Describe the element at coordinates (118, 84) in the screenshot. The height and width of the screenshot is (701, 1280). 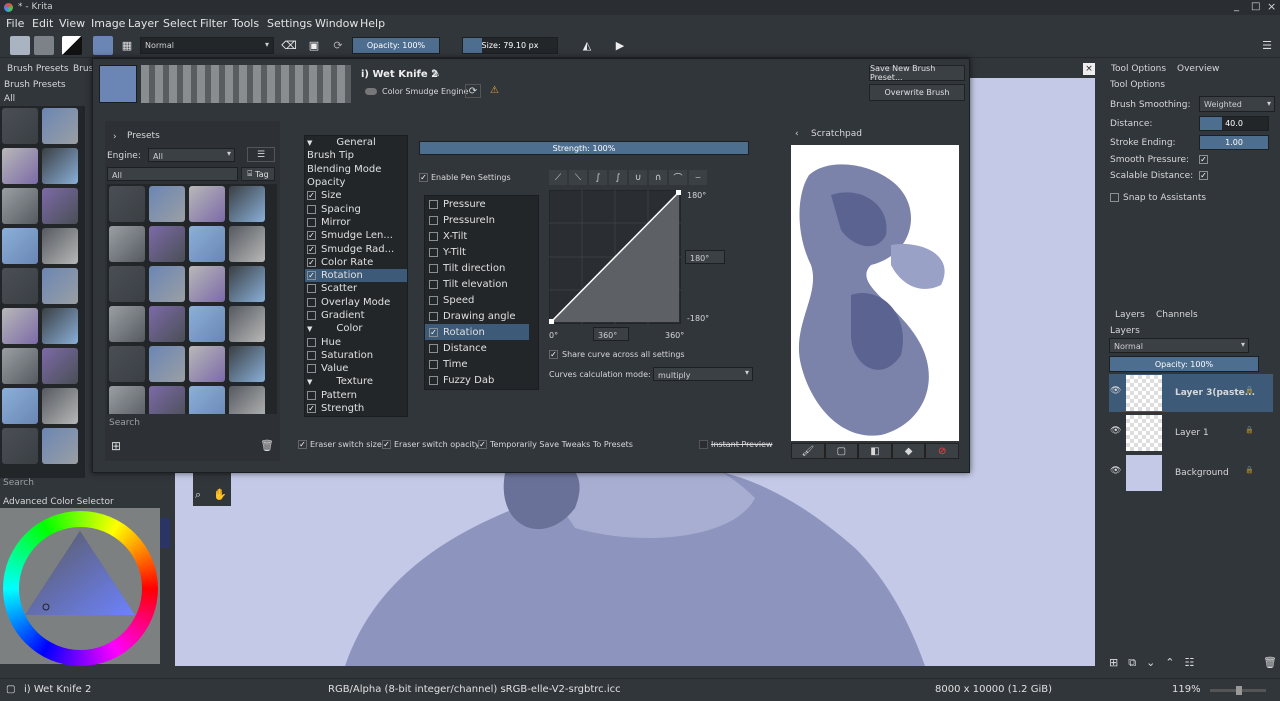
I see `preset-thumbnail` at that location.